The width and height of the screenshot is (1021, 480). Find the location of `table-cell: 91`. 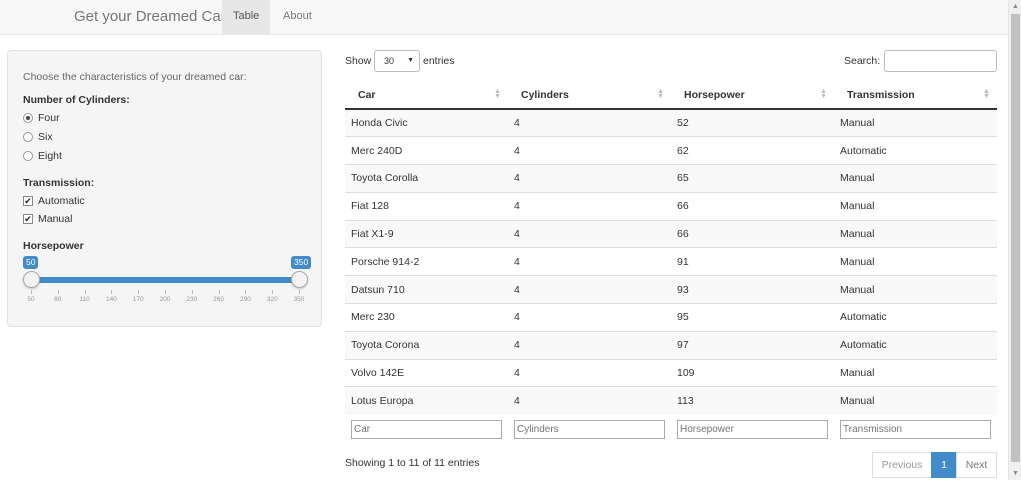

table-cell: 91 is located at coordinates (752, 261).